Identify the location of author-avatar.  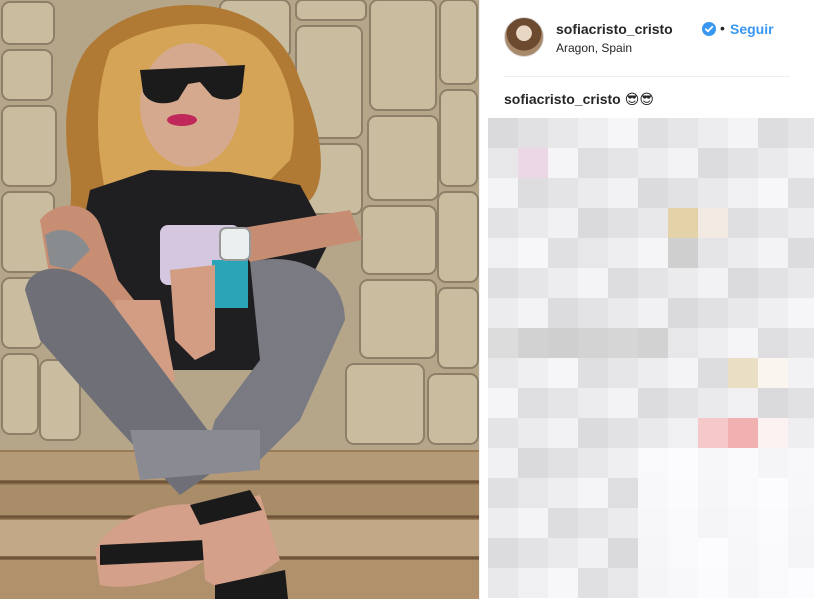
(524, 37).